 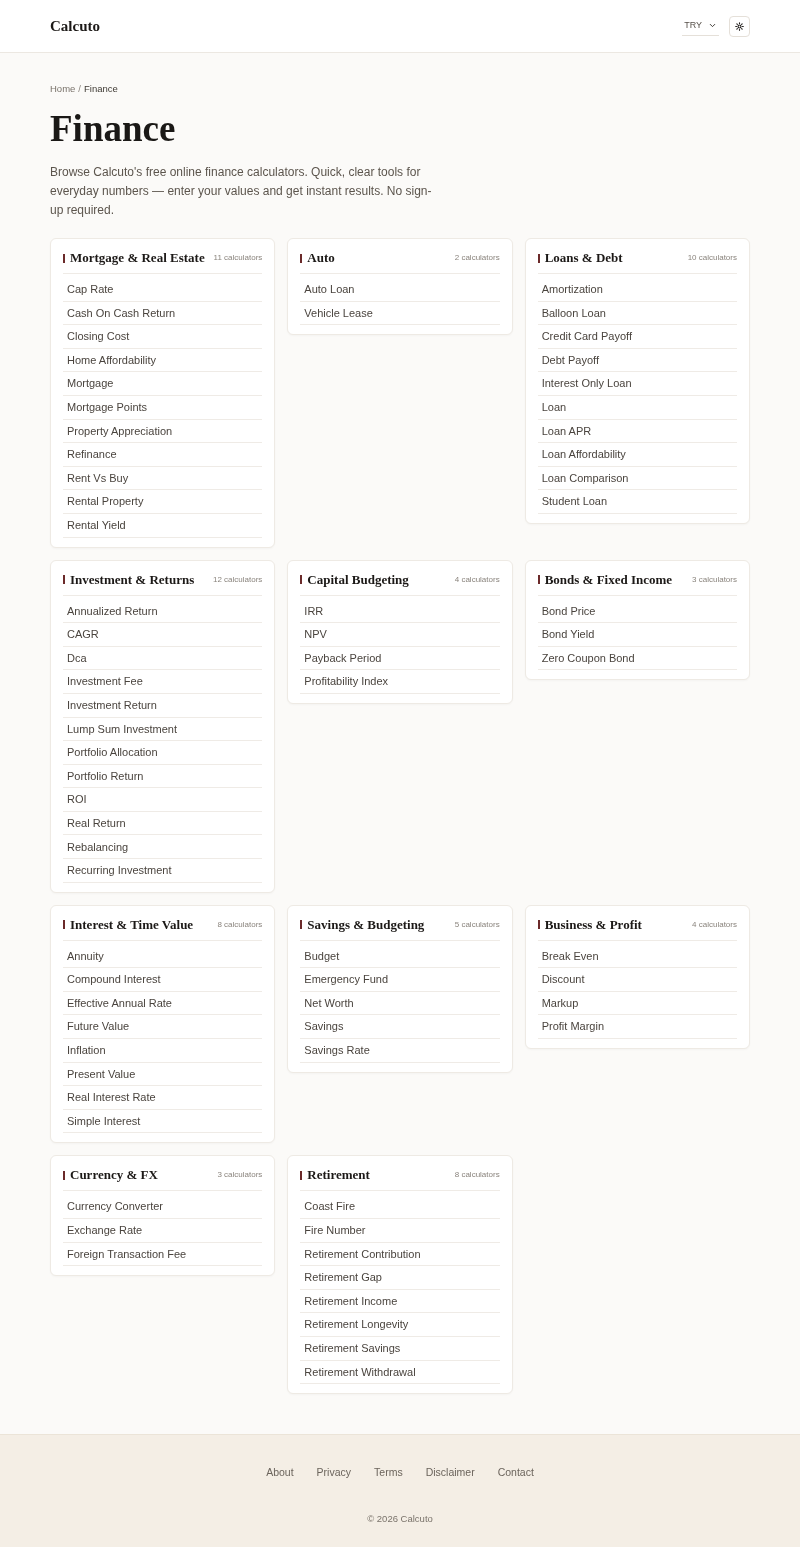 I want to click on calculator-count: 2 calculators, so click(x=477, y=258).